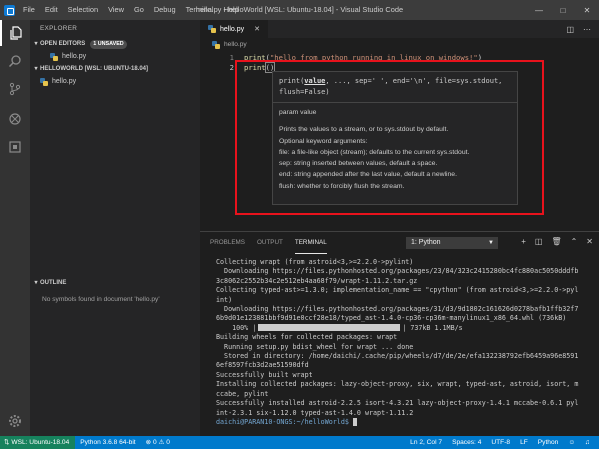  Describe the element at coordinates (227, 243) in the screenshot. I see `tab-problems: PROBLEMS` at that location.